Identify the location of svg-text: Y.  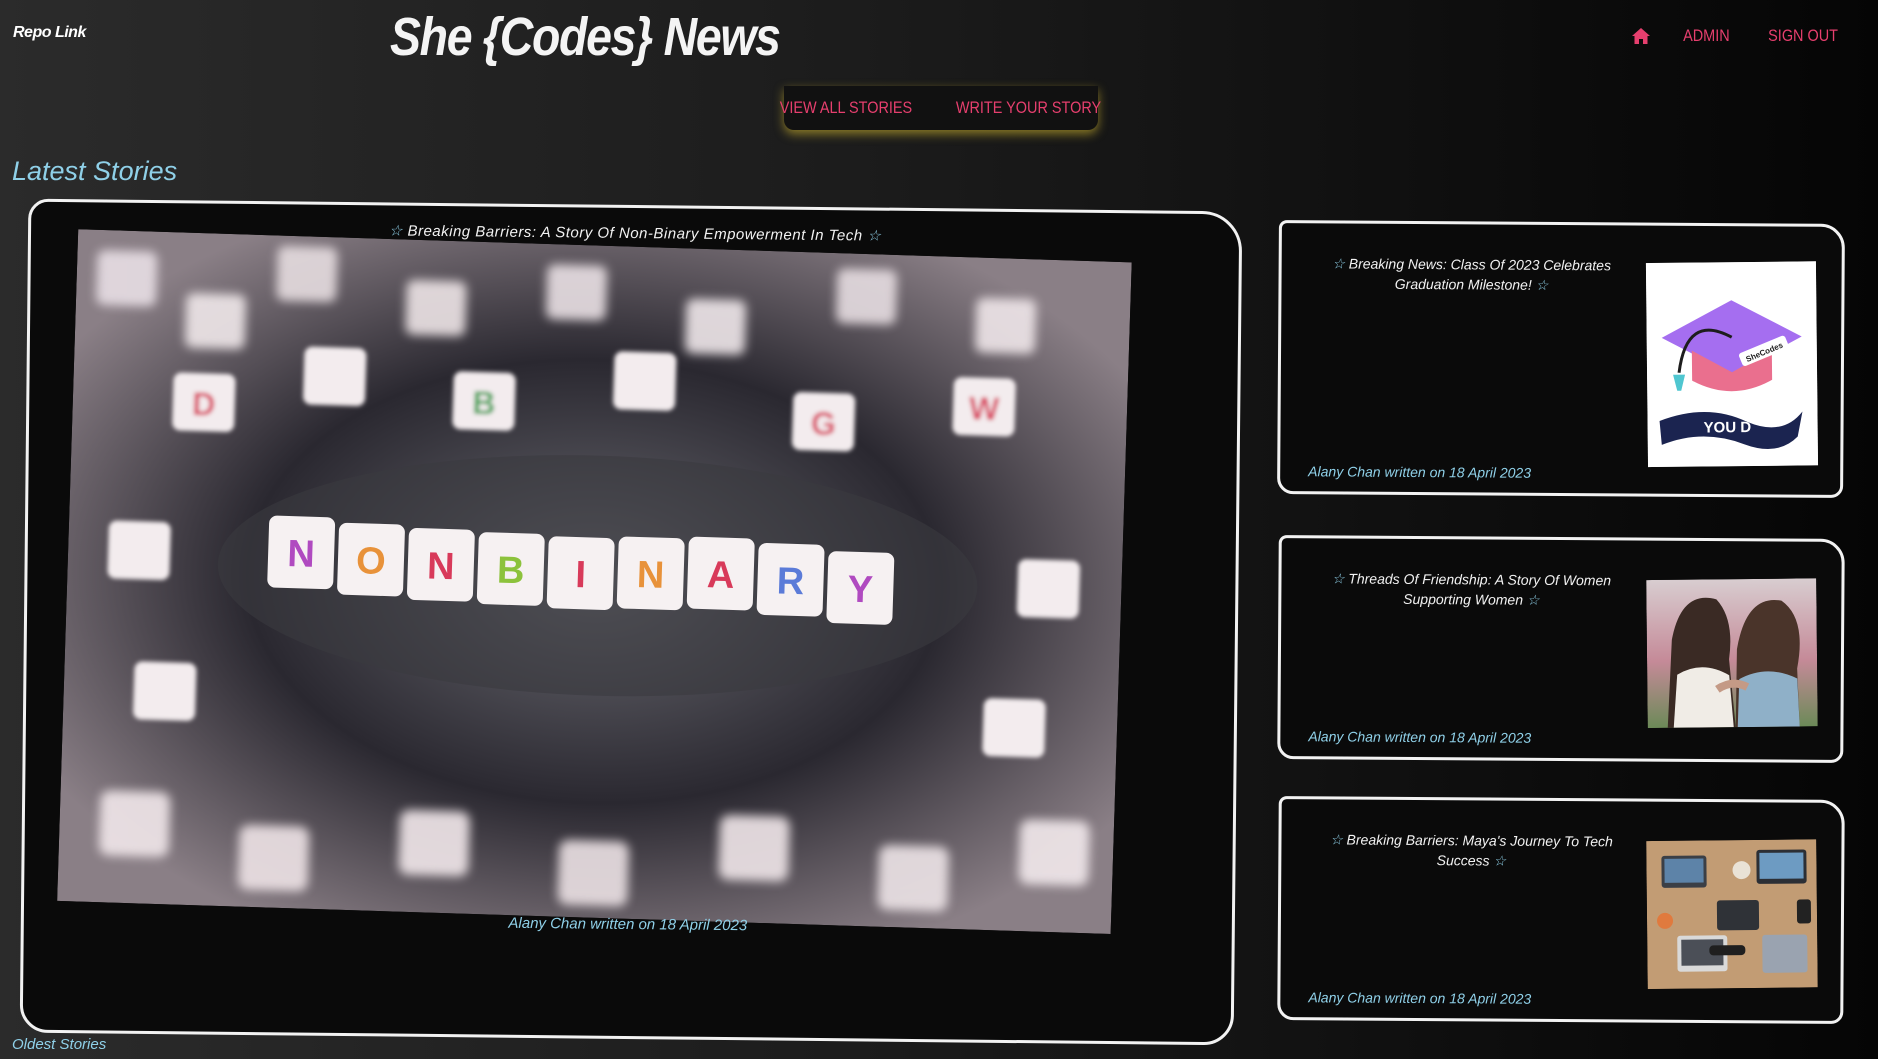
(860, 590).